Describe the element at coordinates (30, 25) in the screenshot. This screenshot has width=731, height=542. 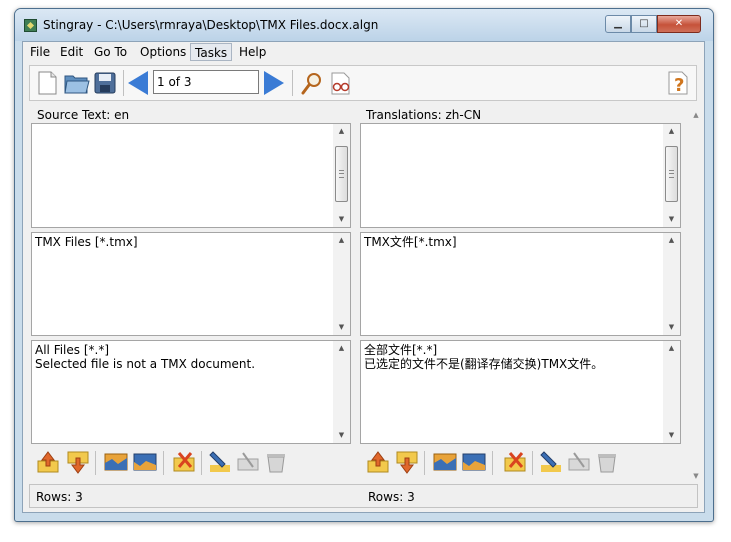
I see `stingray-app-icon` at that location.